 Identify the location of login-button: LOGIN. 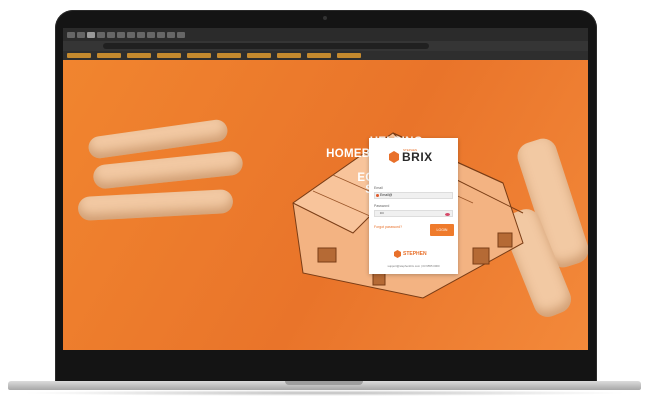
(442, 230).